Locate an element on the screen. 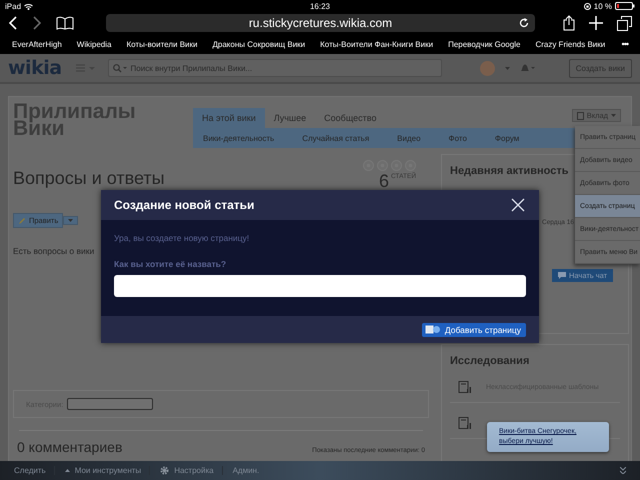  back-icon is located at coordinates (13, 23).